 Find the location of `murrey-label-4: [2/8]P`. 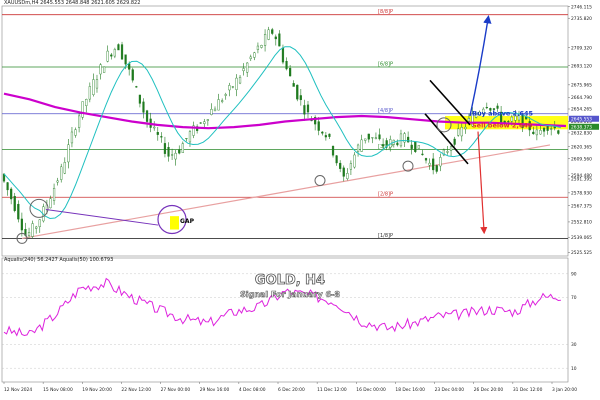

murrey-label-4: [2/8]P is located at coordinates (385, 195).